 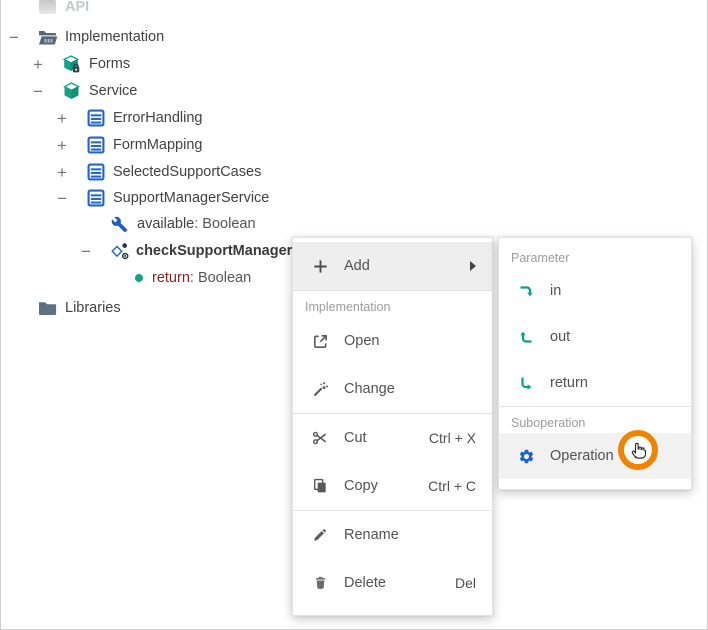 What do you see at coordinates (320, 341) in the screenshot?
I see `open-icon` at bounding box center [320, 341].